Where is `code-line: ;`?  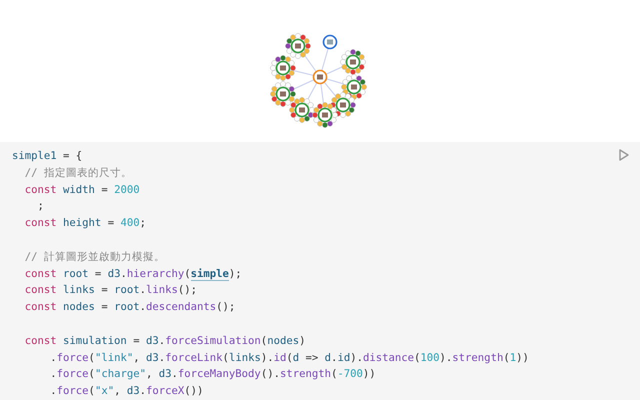
code-line: ; is located at coordinates (40, 206).